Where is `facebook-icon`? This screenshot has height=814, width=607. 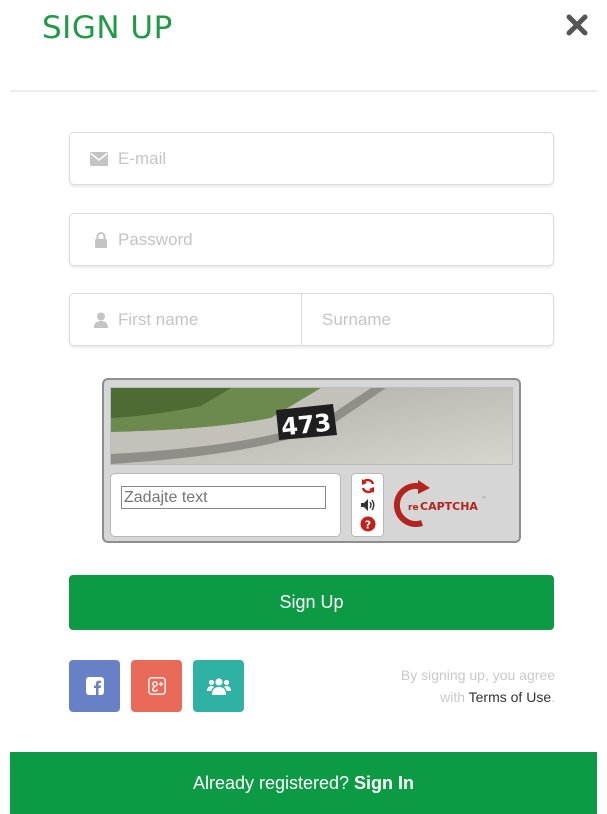
facebook-icon is located at coordinates (94, 686).